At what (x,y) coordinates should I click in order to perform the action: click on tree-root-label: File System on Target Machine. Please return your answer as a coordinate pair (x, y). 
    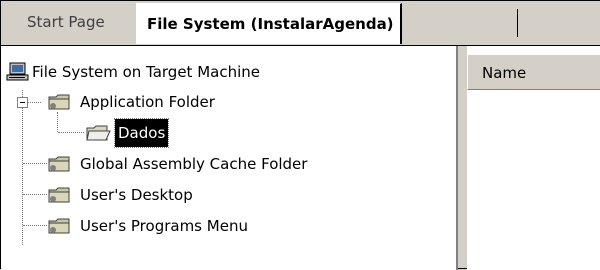
    Looking at the image, I should click on (146, 72).